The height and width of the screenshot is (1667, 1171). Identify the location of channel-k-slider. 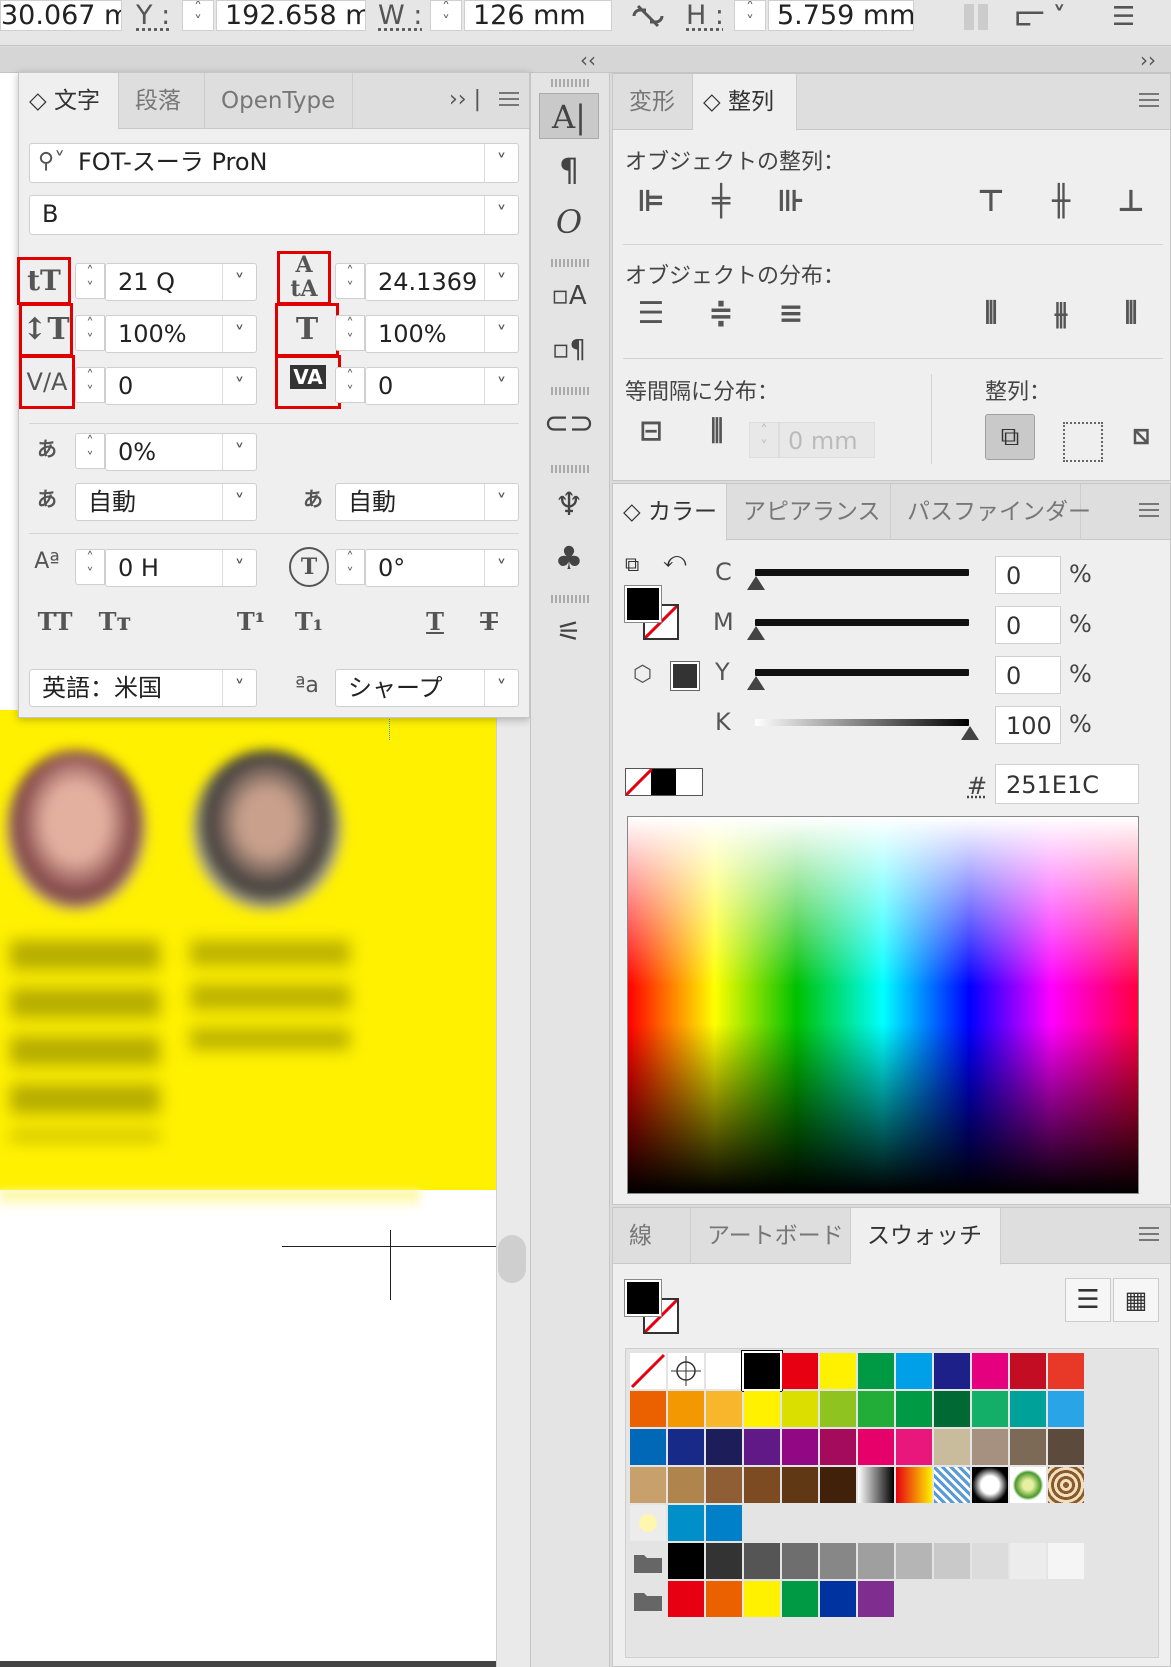
(862, 722).